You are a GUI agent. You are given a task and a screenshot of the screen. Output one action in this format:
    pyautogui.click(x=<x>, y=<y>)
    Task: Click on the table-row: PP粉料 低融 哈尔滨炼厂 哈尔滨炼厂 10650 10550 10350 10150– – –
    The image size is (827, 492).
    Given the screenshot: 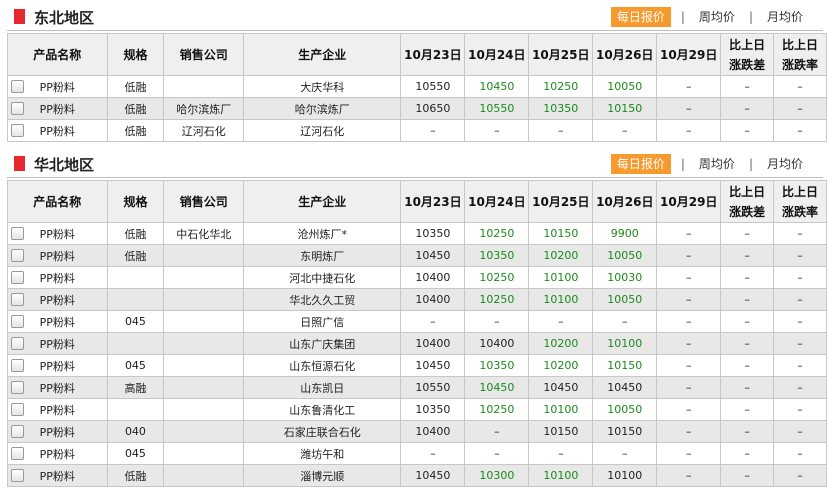 What is the action you would take?
    pyautogui.click(x=417, y=108)
    